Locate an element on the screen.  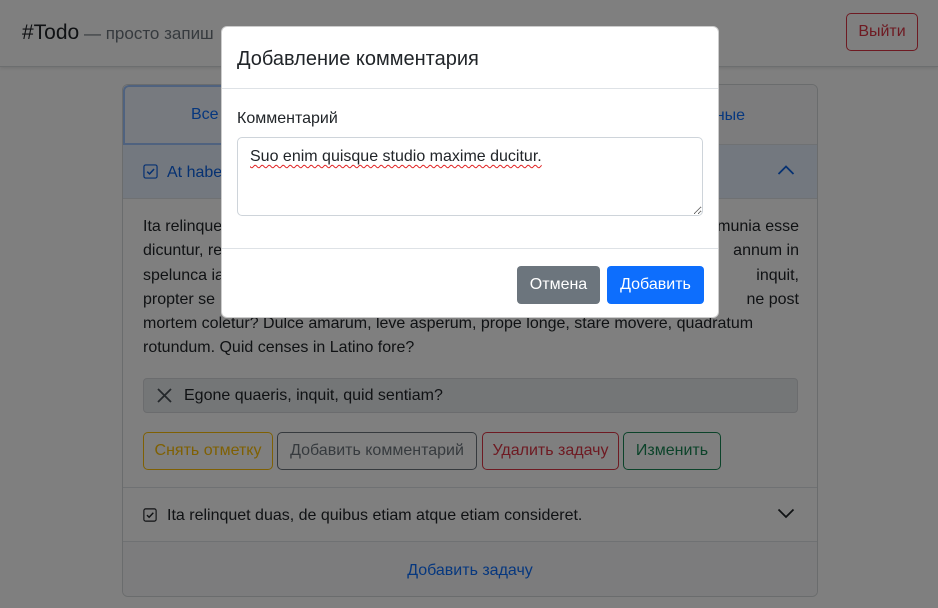
cancel-button: Отмена is located at coordinates (558, 285).